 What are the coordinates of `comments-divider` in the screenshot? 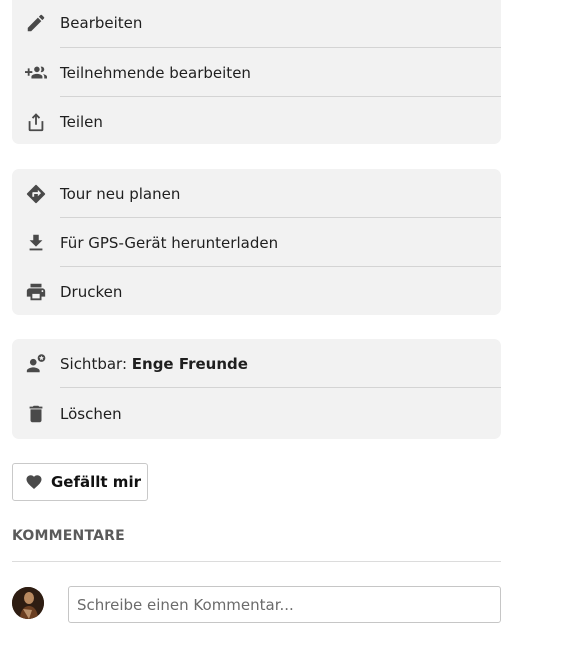 It's located at (256, 561).